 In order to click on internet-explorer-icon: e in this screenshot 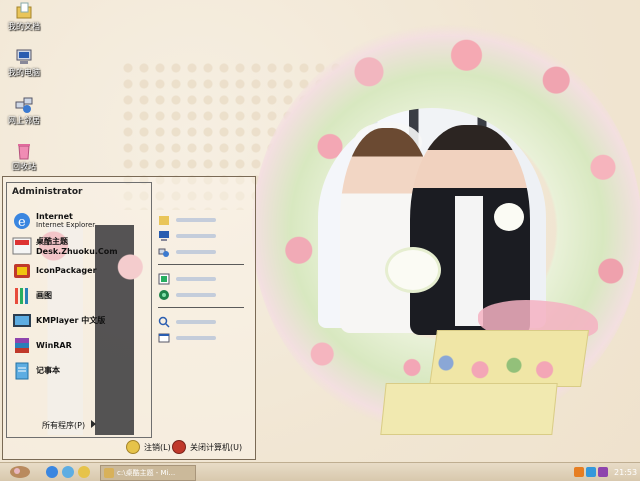, I will do `click(22, 221)`.